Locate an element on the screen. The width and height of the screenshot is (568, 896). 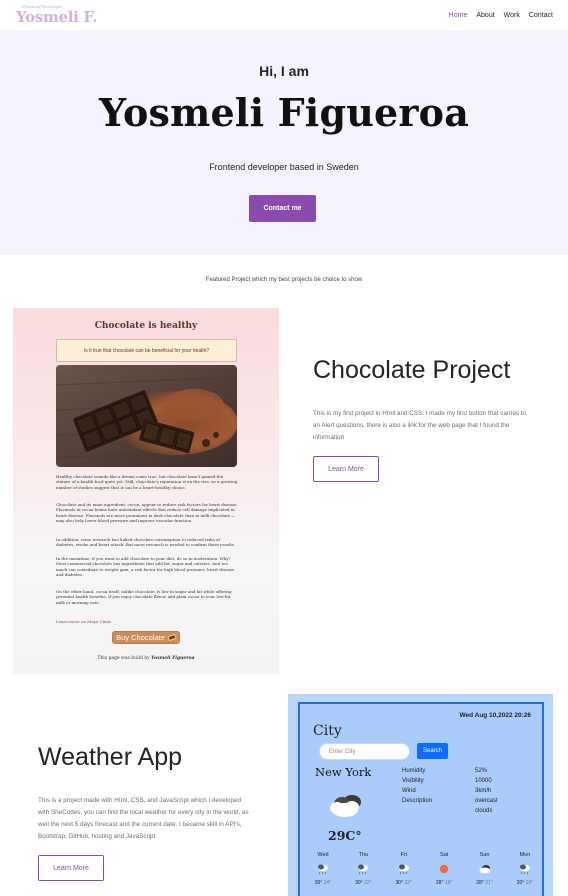
forecast-day: Fri 30° 22° is located at coordinates (404, 869).